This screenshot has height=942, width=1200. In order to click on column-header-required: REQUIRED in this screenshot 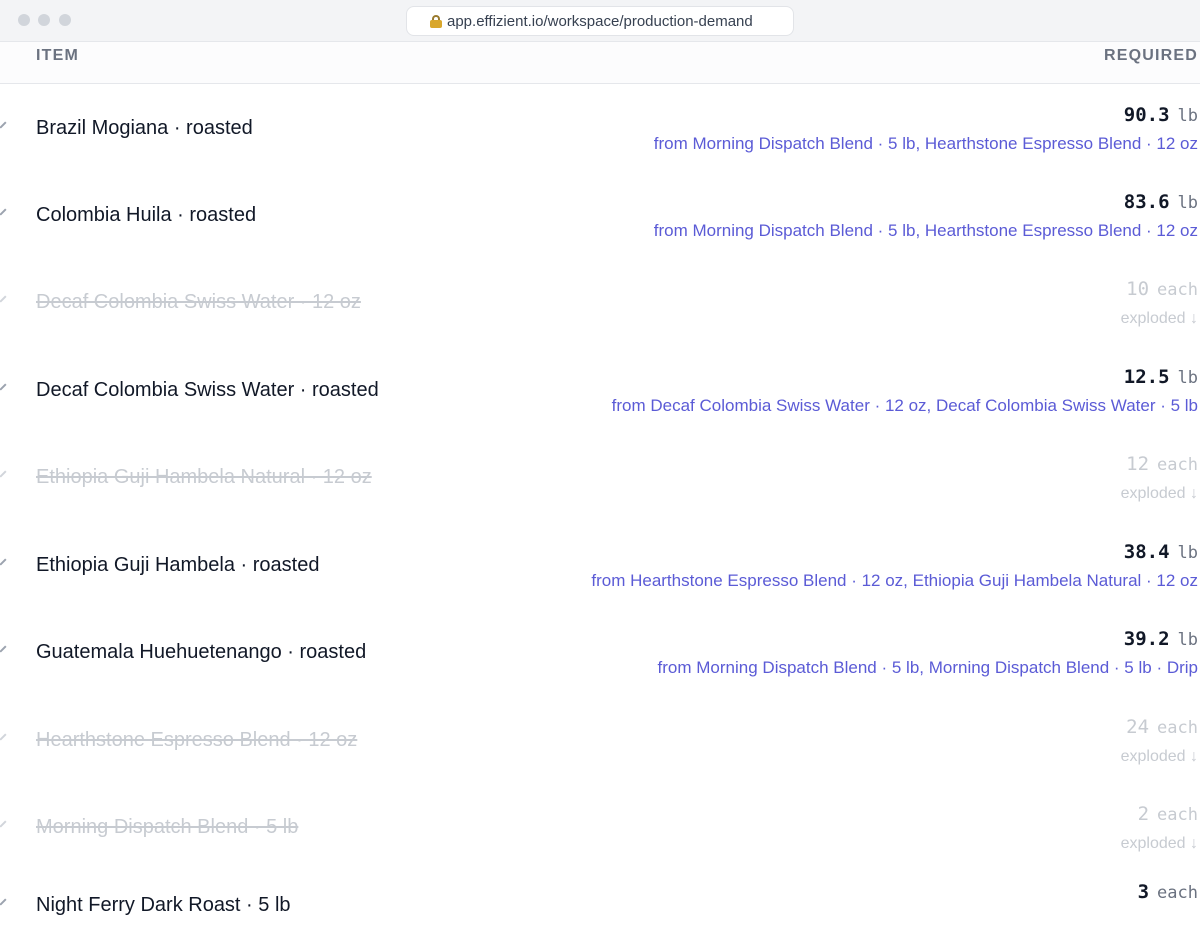, I will do `click(1151, 56)`.